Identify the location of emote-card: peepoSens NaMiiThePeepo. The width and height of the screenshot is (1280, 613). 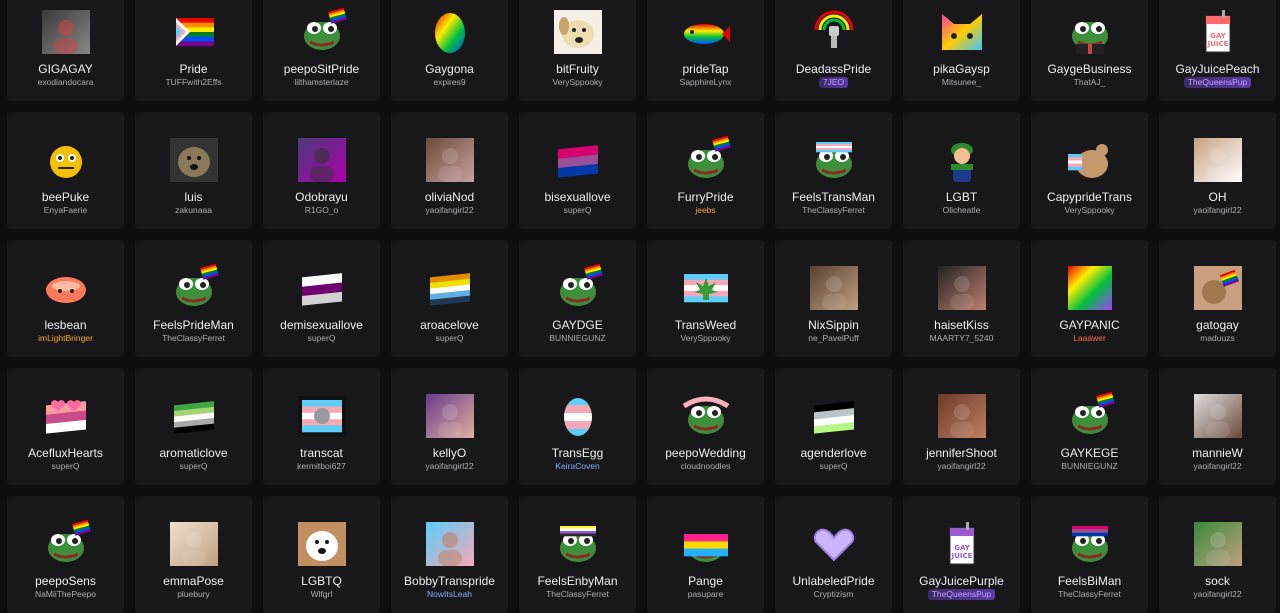
(65, 554).